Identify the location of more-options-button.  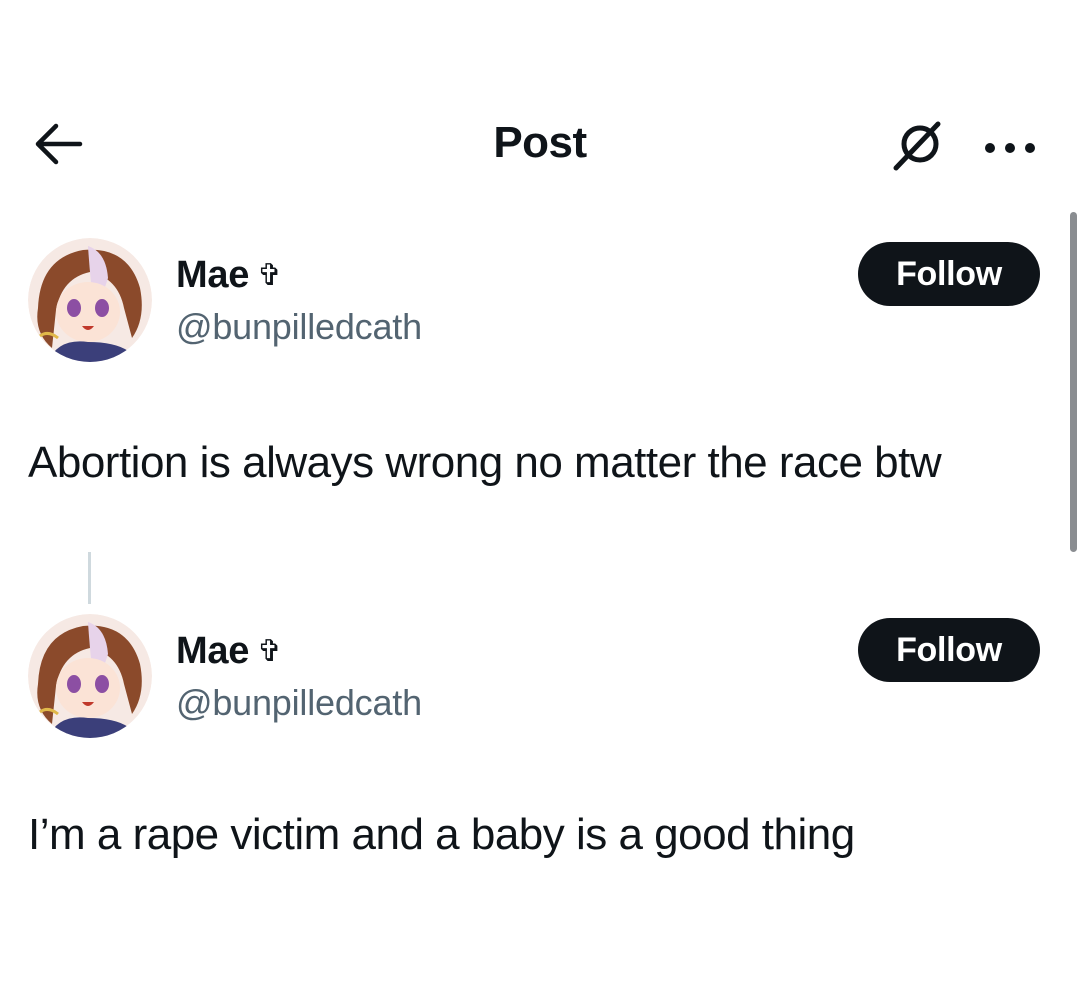
(1010, 146).